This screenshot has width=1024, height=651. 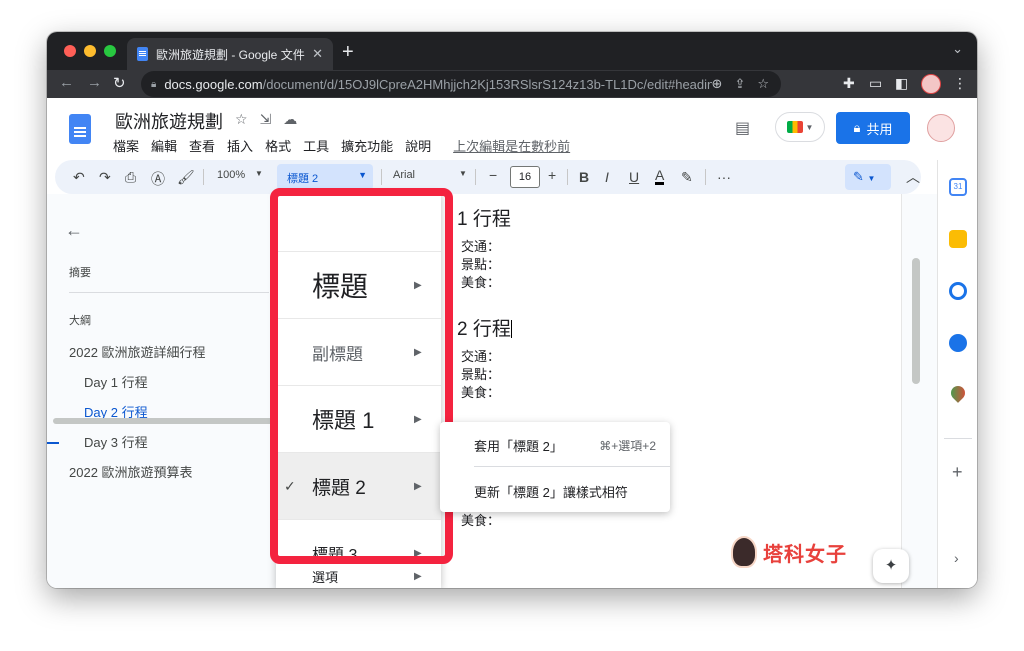 I want to click on expand-panel-icon: ›, so click(x=956, y=558).